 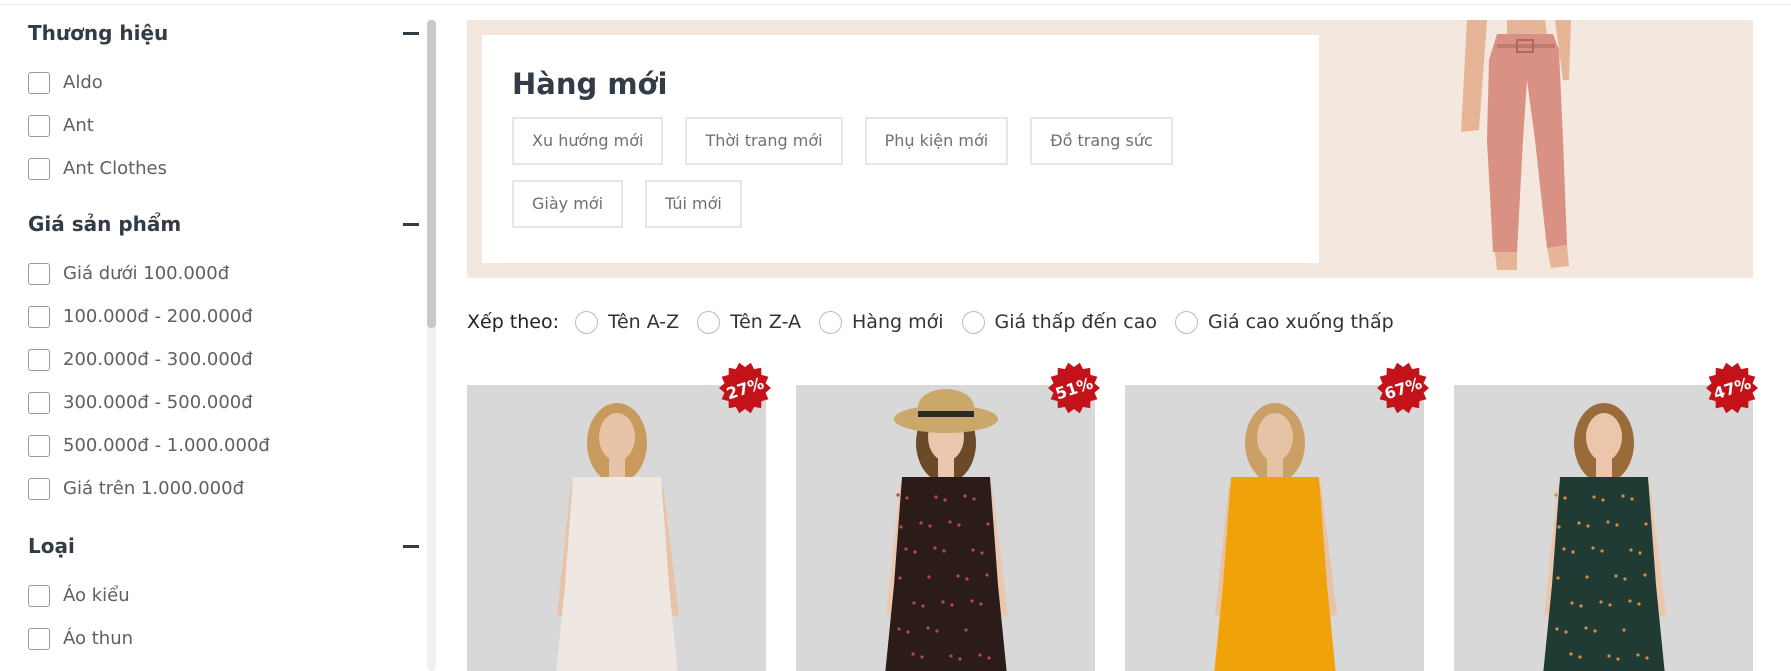 What do you see at coordinates (98, 638) in the screenshot?
I see `filter-label: Áo thun` at bounding box center [98, 638].